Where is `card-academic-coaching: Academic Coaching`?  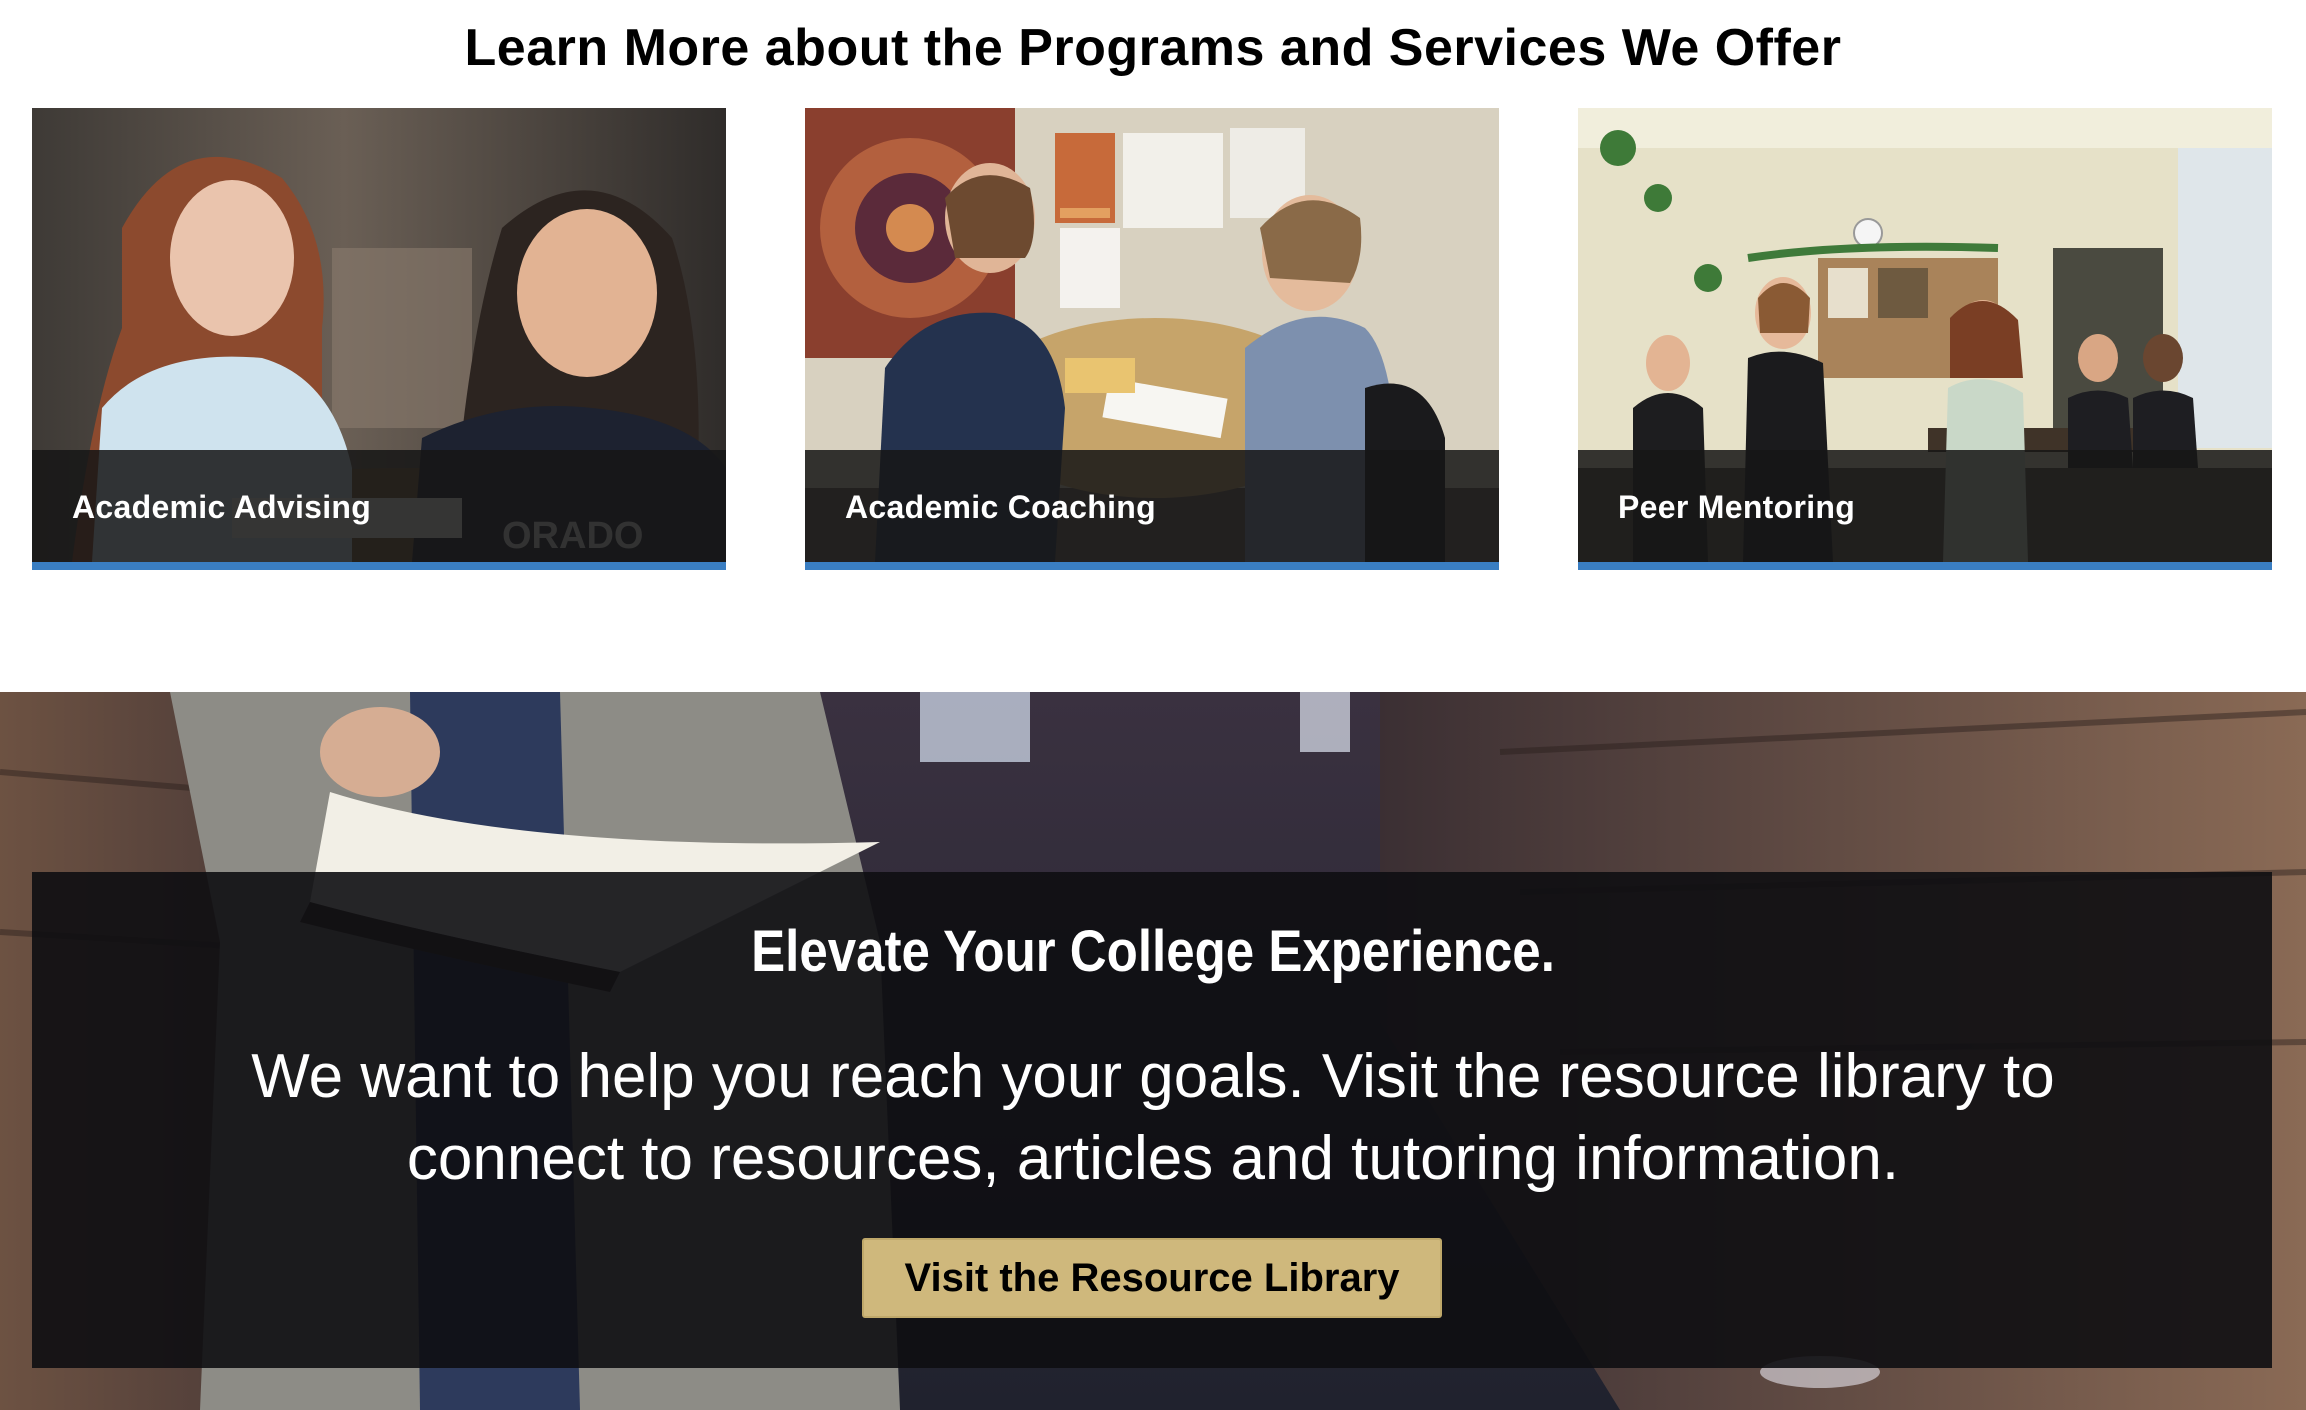
card-academic-coaching: Academic Coaching is located at coordinates (1152, 339).